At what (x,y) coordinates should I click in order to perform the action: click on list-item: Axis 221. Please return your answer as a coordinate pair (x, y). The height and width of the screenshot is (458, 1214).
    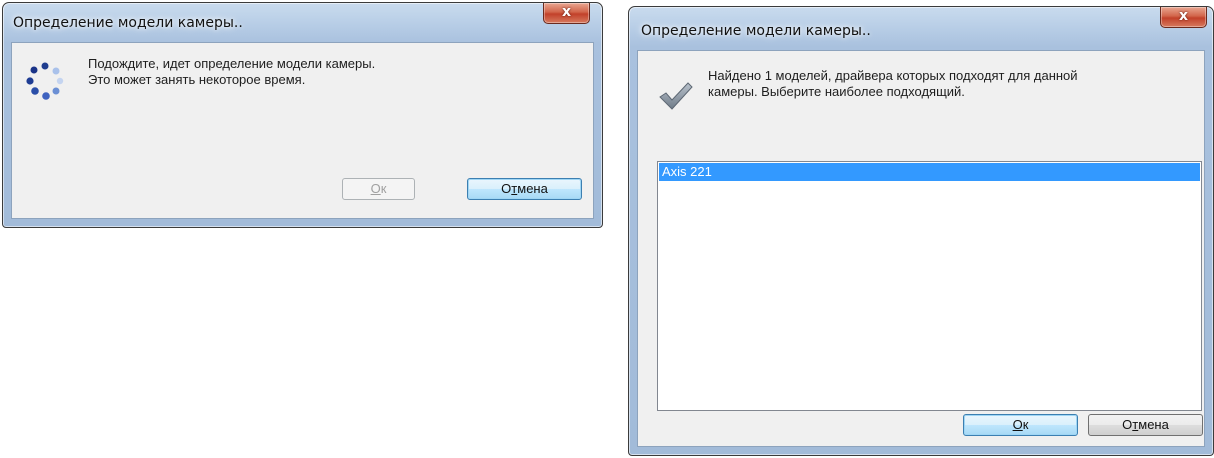
    Looking at the image, I should click on (929, 172).